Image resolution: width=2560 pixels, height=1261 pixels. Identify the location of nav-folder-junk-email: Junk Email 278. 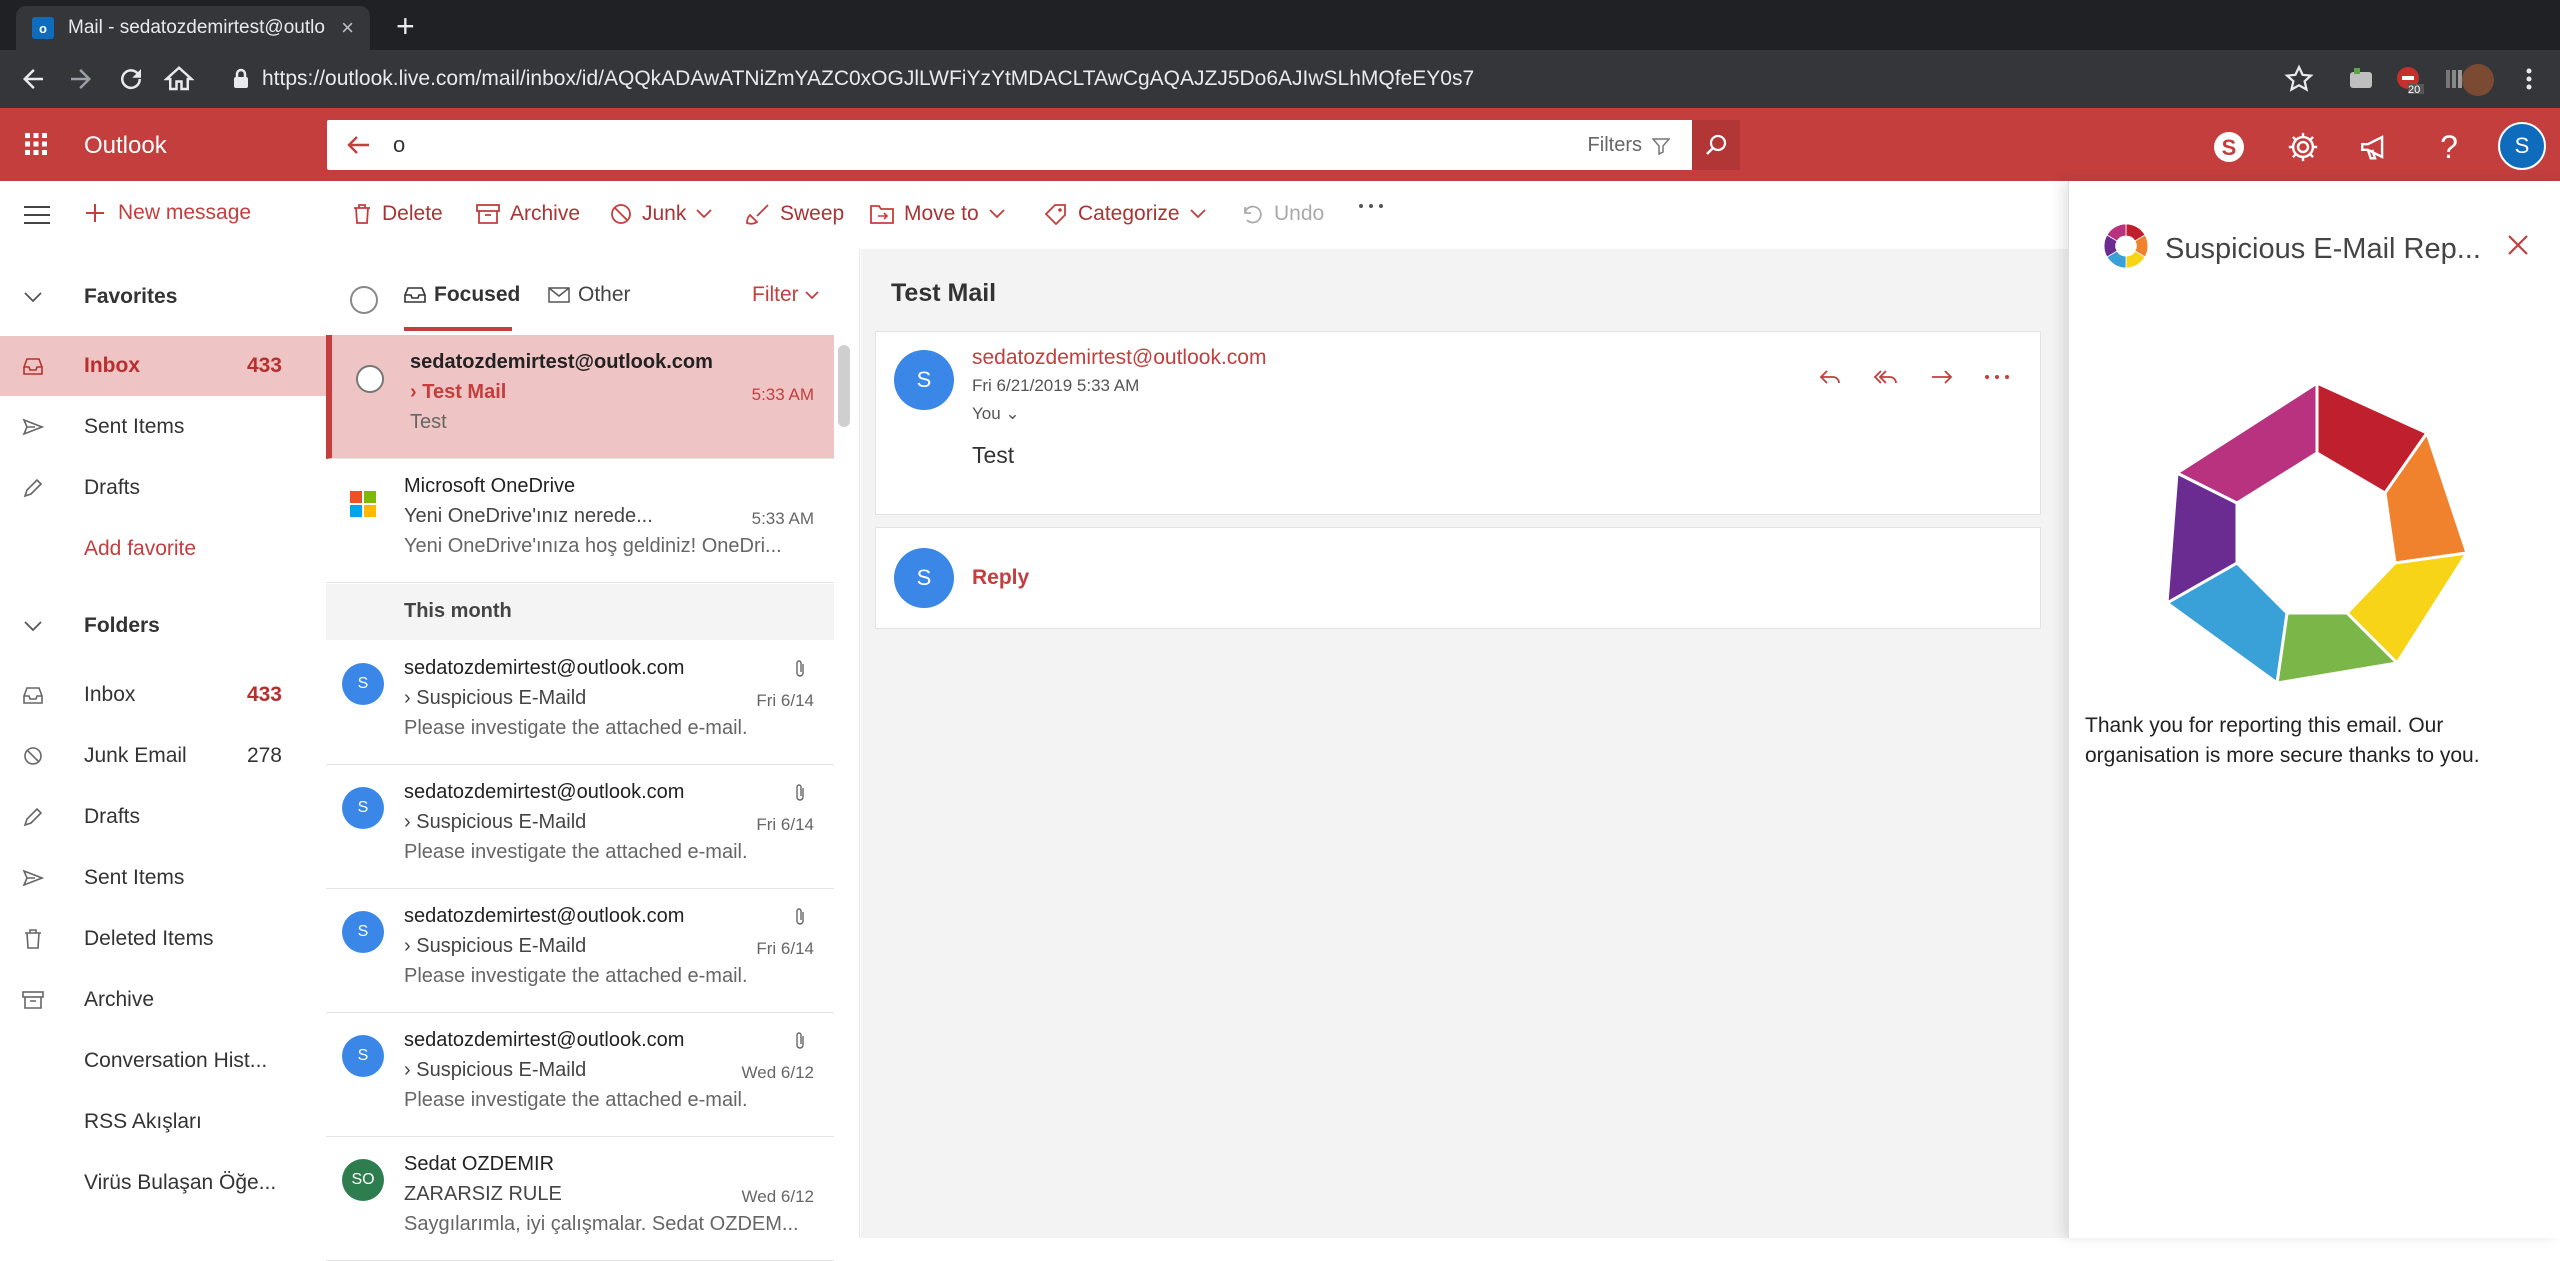
(163, 756).